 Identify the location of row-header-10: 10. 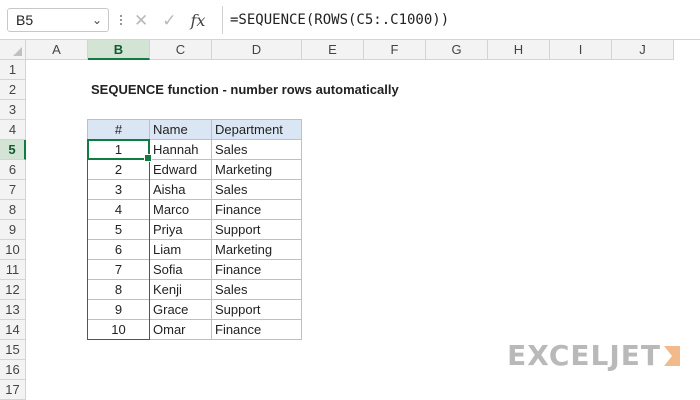
(13, 250).